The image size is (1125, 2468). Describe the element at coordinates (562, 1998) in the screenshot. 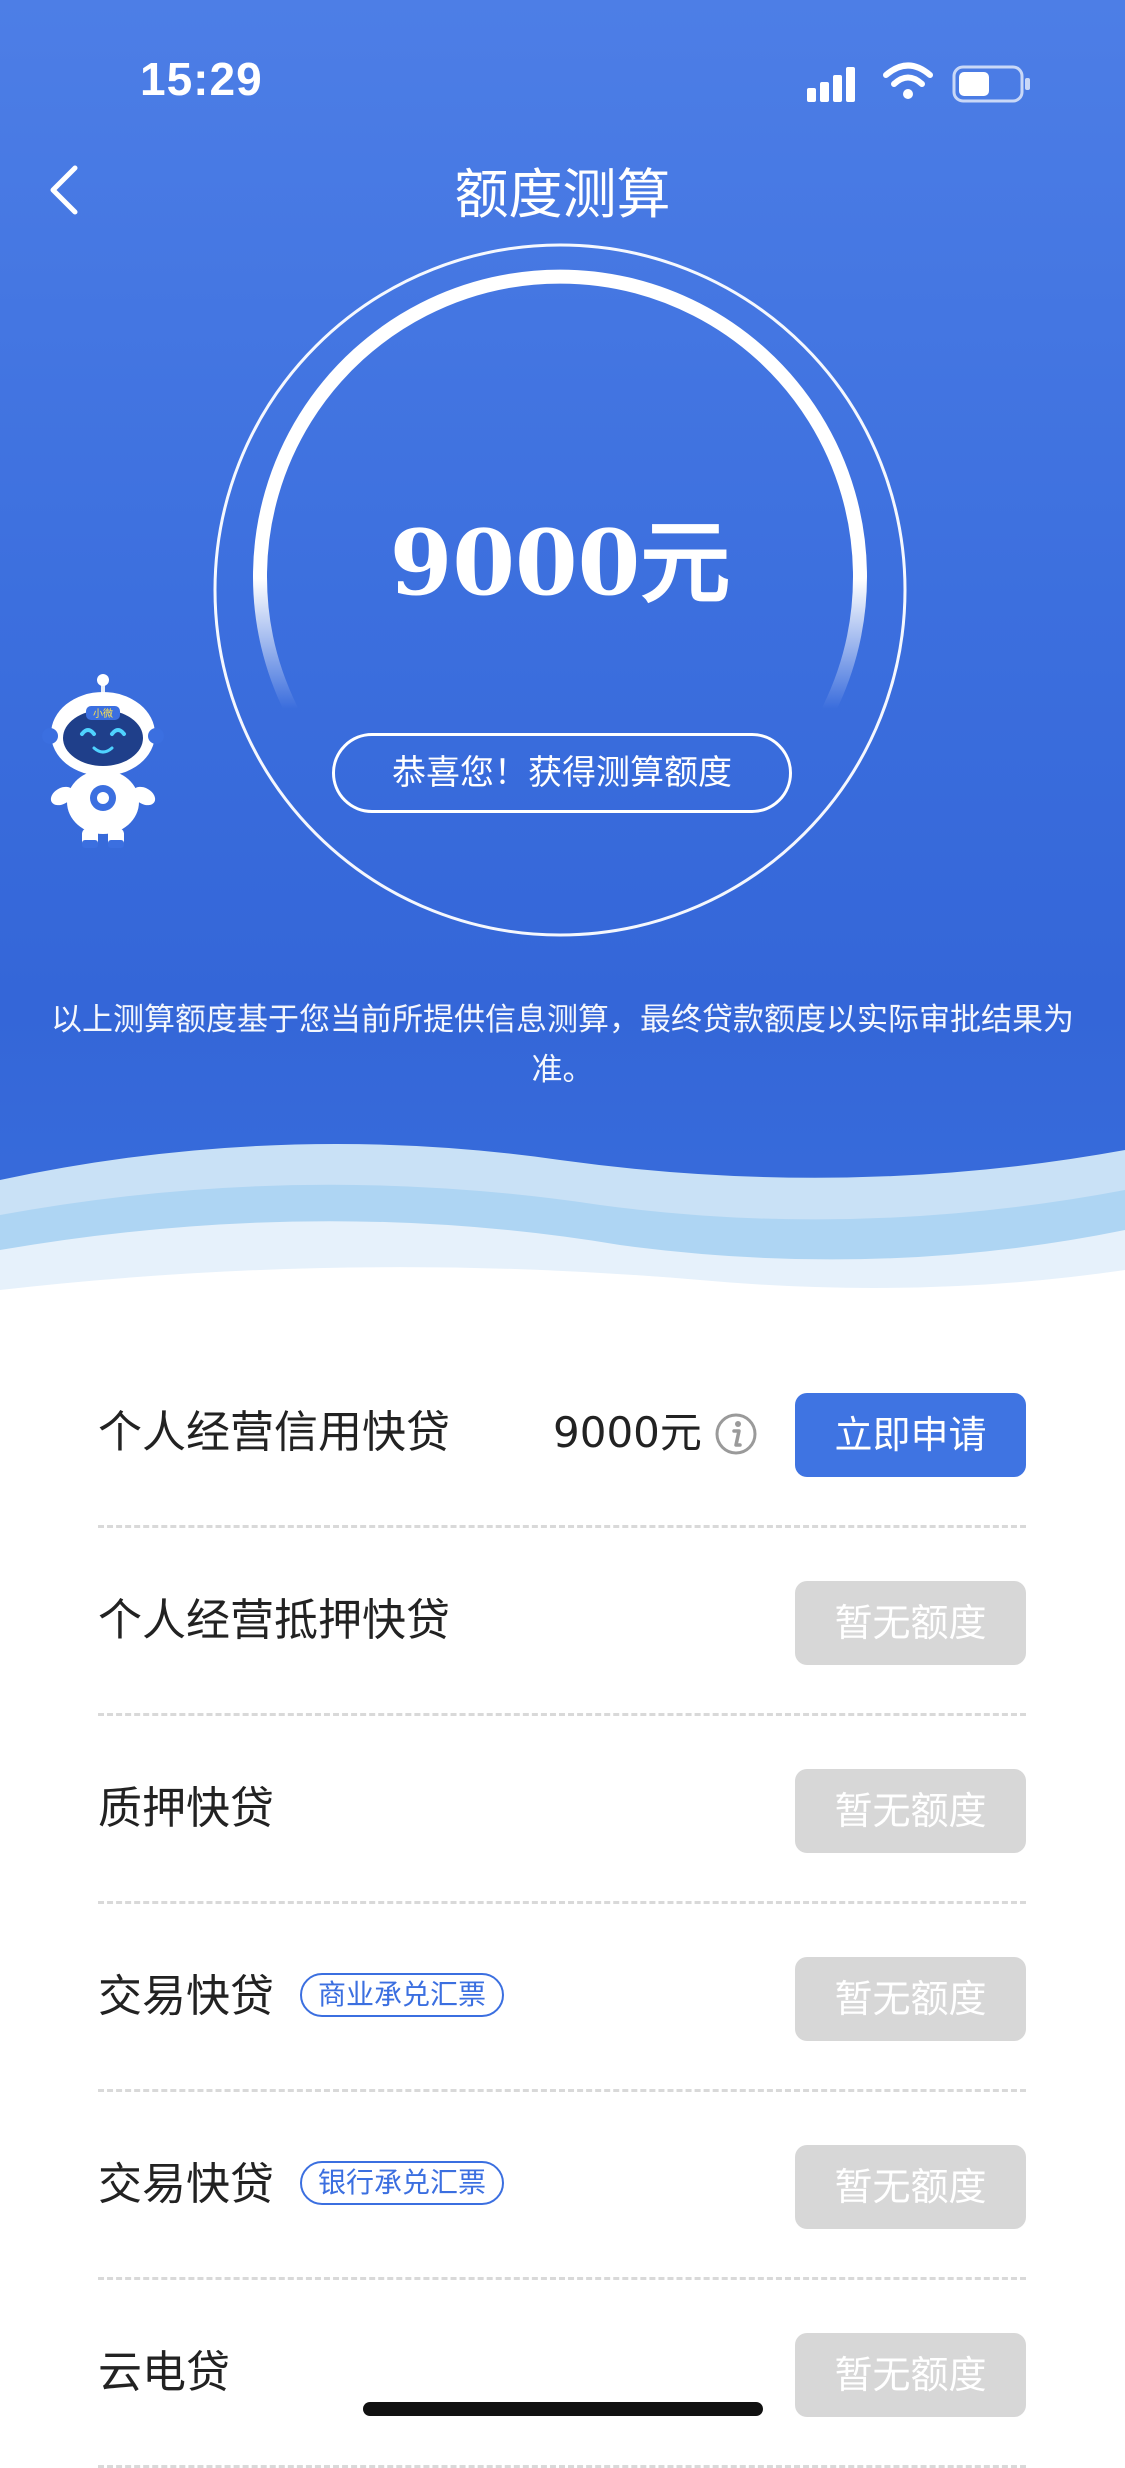

I see `product-row: 交易快贷 商业承兑汇票 暂无额度` at that location.